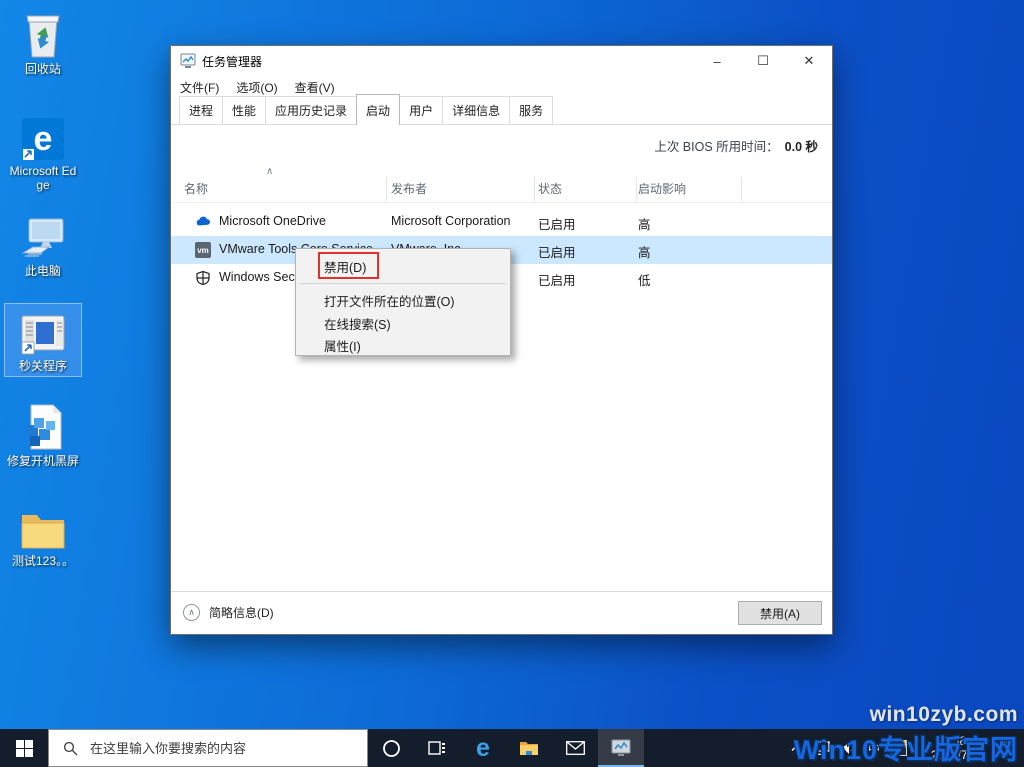  I want to click on footer-bar: ∧ 简略信息(D) 禁用(A), so click(501, 612).